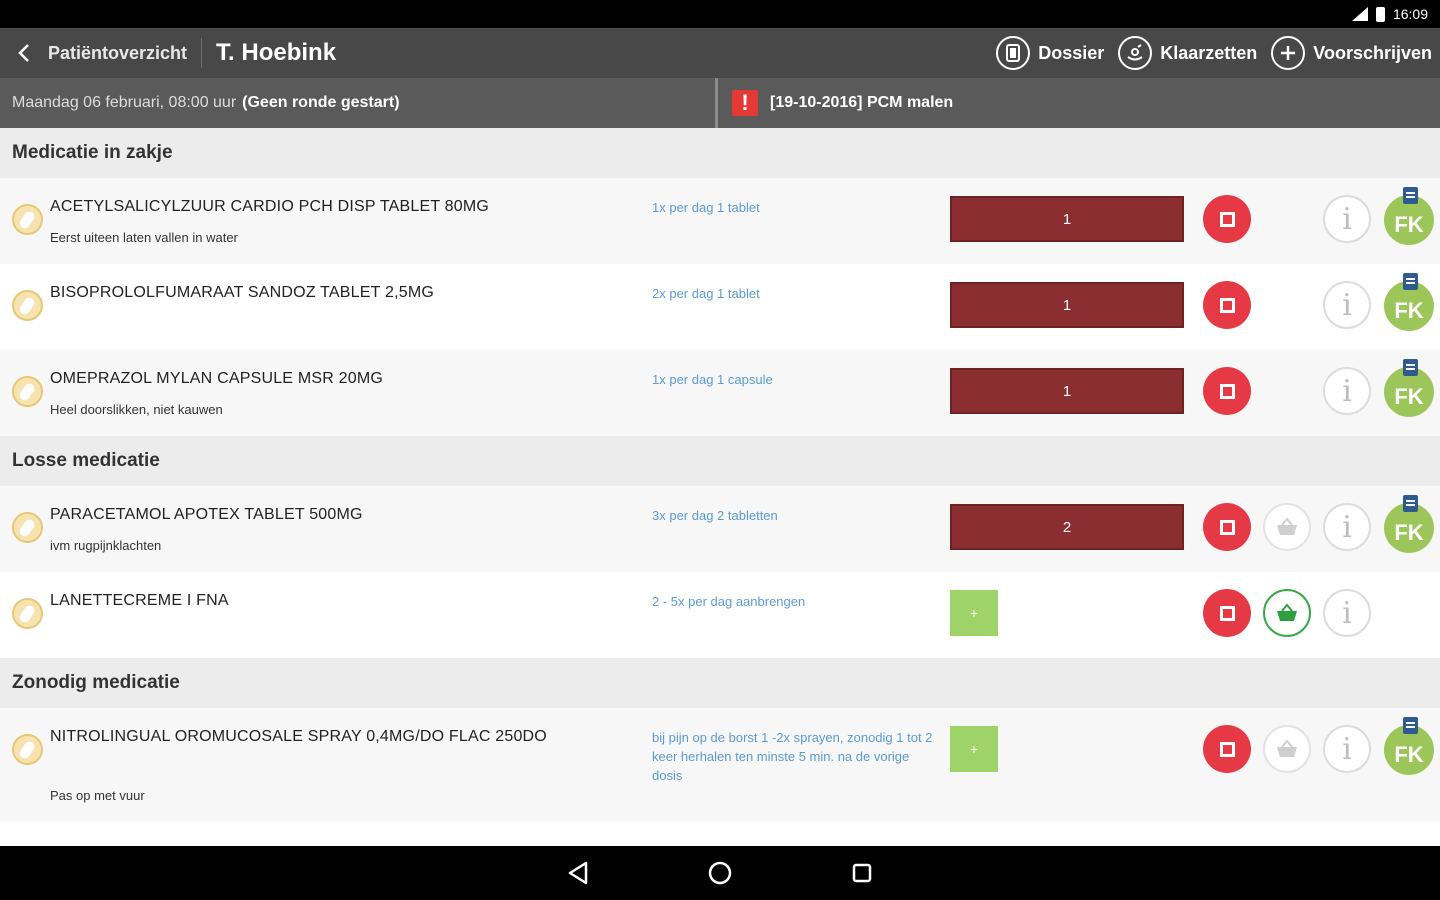  What do you see at coordinates (797, 601) in the screenshot?
I see `dosage-text: 2 - 5x per dag aanbrengen` at bounding box center [797, 601].